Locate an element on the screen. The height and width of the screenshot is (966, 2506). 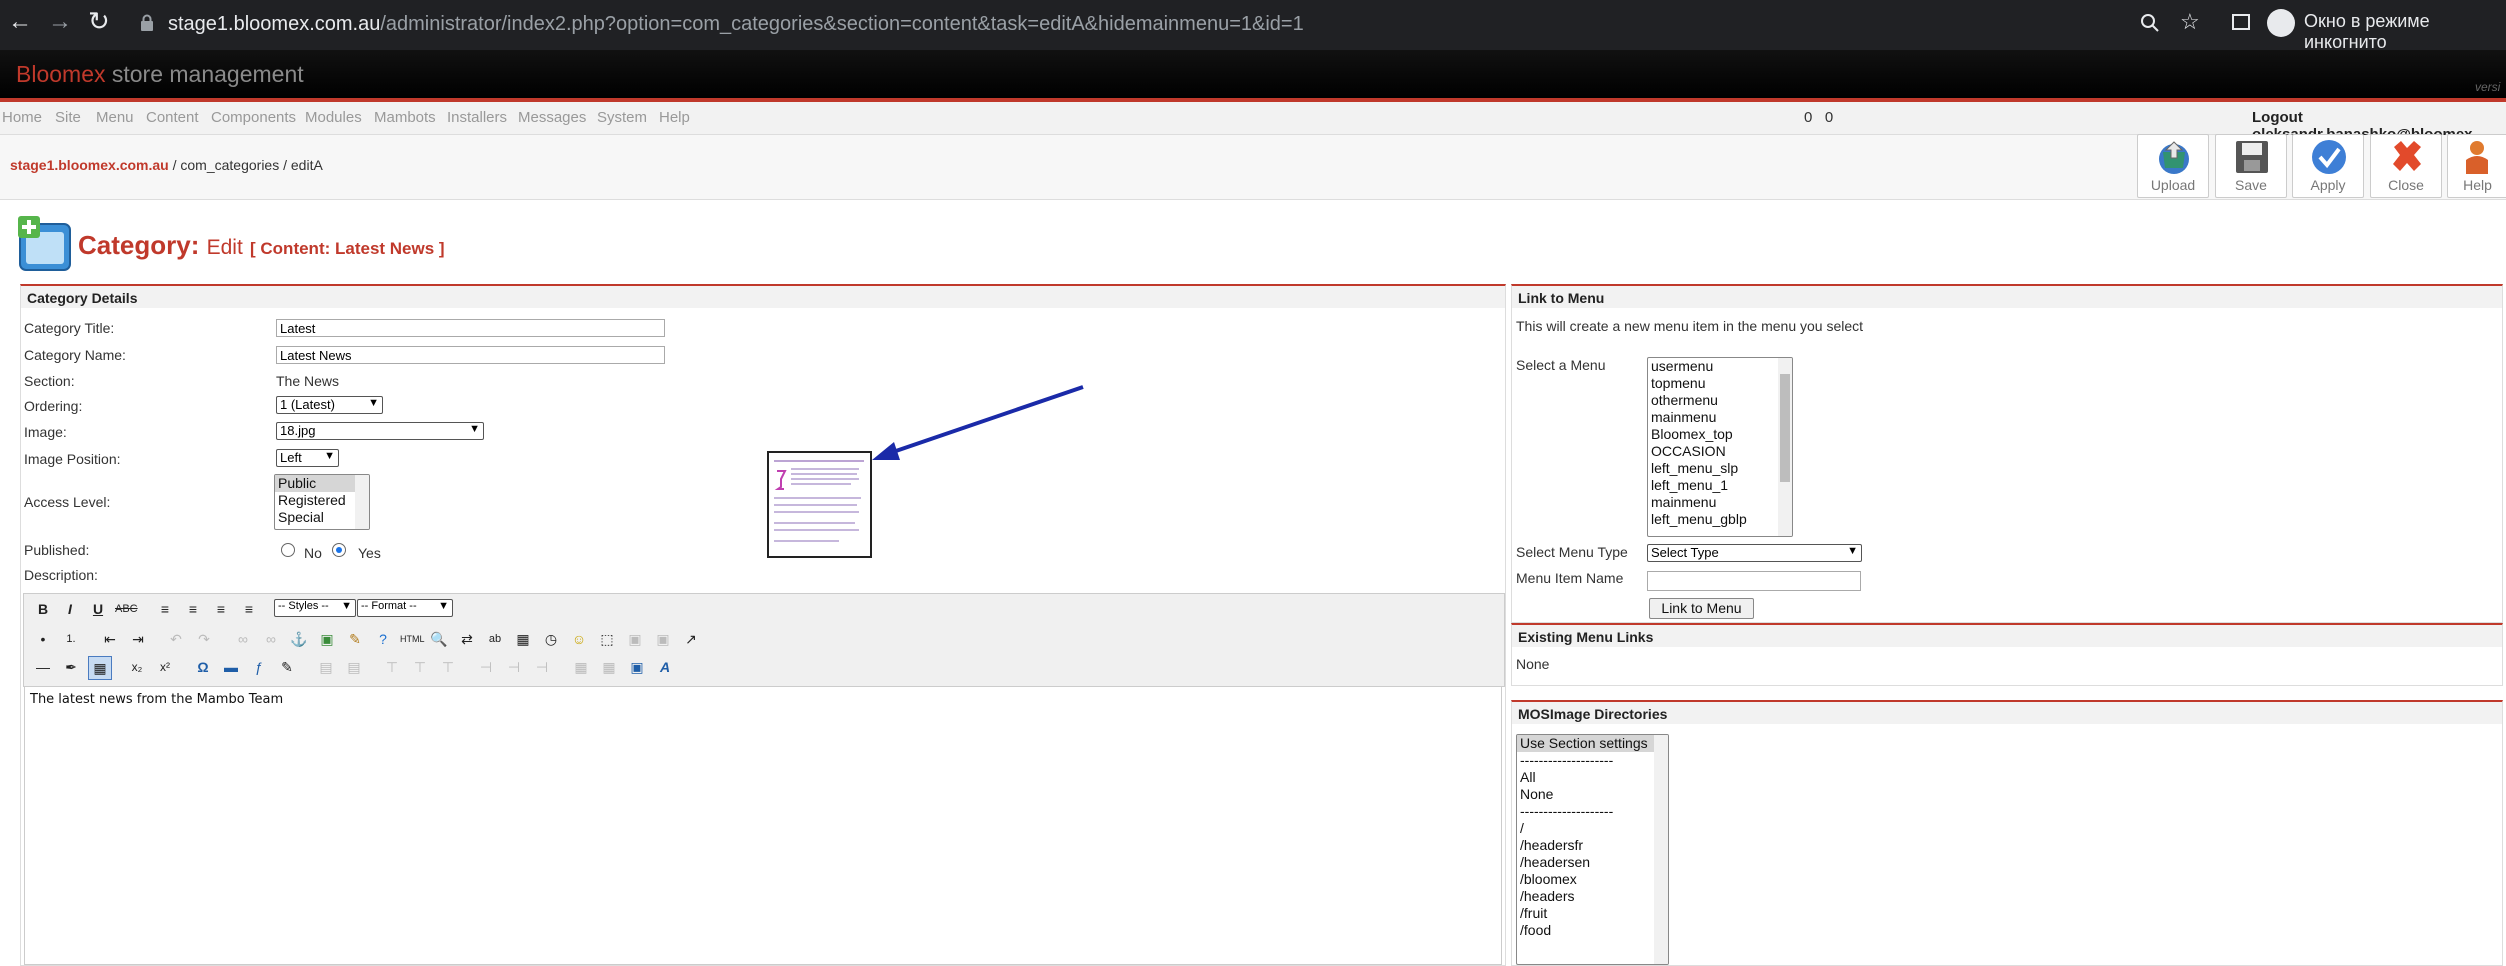
menu-option: usermenu is located at coordinates (1720, 366).